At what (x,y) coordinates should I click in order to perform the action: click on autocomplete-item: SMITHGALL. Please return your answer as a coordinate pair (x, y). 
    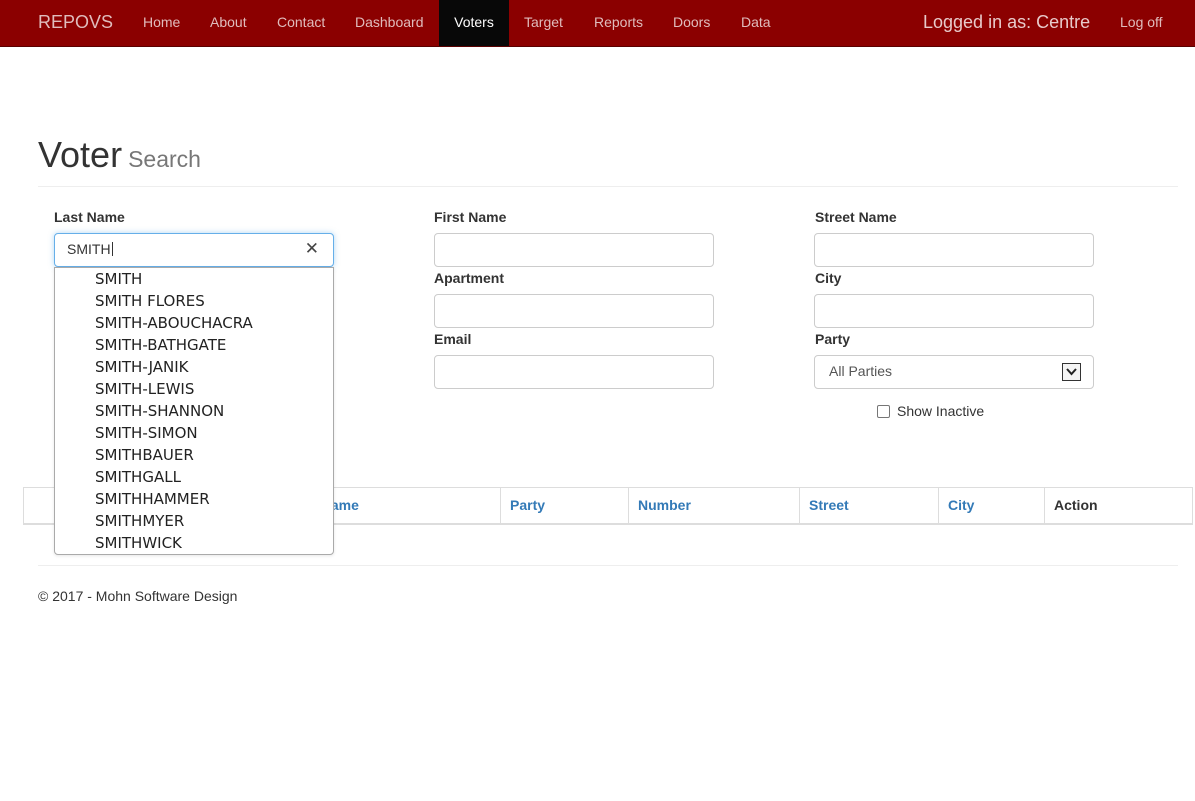
    Looking at the image, I should click on (194, 477).